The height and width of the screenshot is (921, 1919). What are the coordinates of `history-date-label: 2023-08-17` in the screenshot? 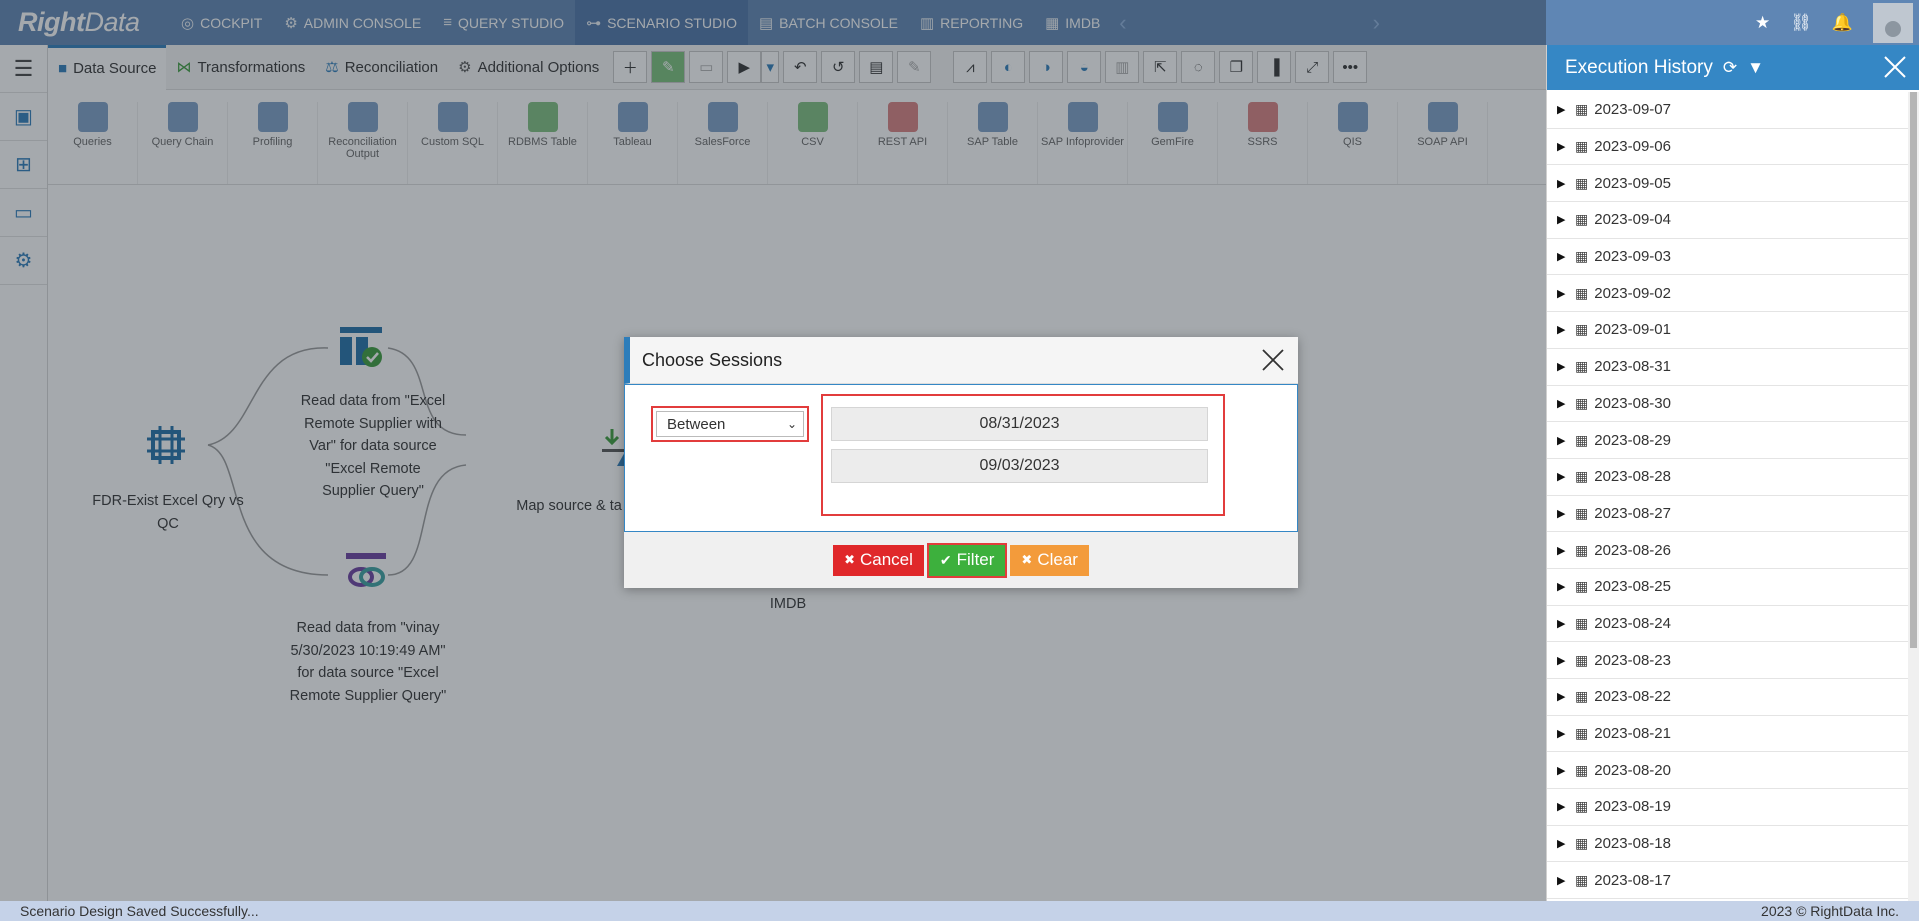 It's located at (1632, 880).